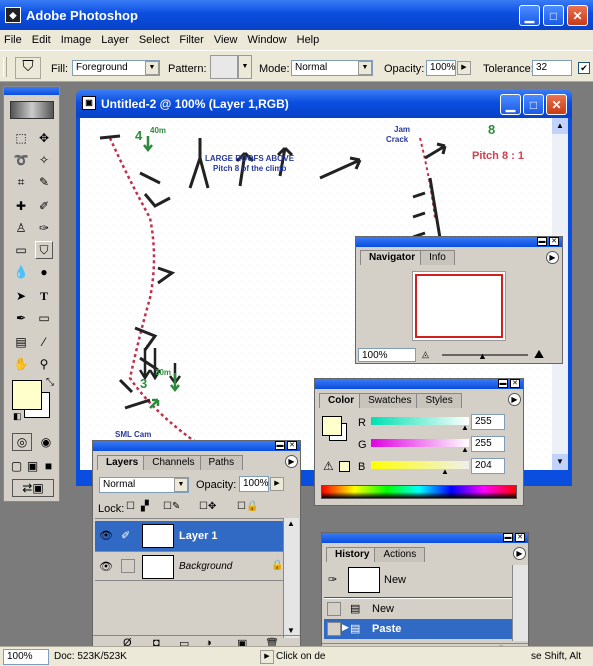 This screenshot has height=666, width=593. Describe the element at coordinates (21, 342) in the screenshot. I see `notes-tool-icon: ▤` at that location.